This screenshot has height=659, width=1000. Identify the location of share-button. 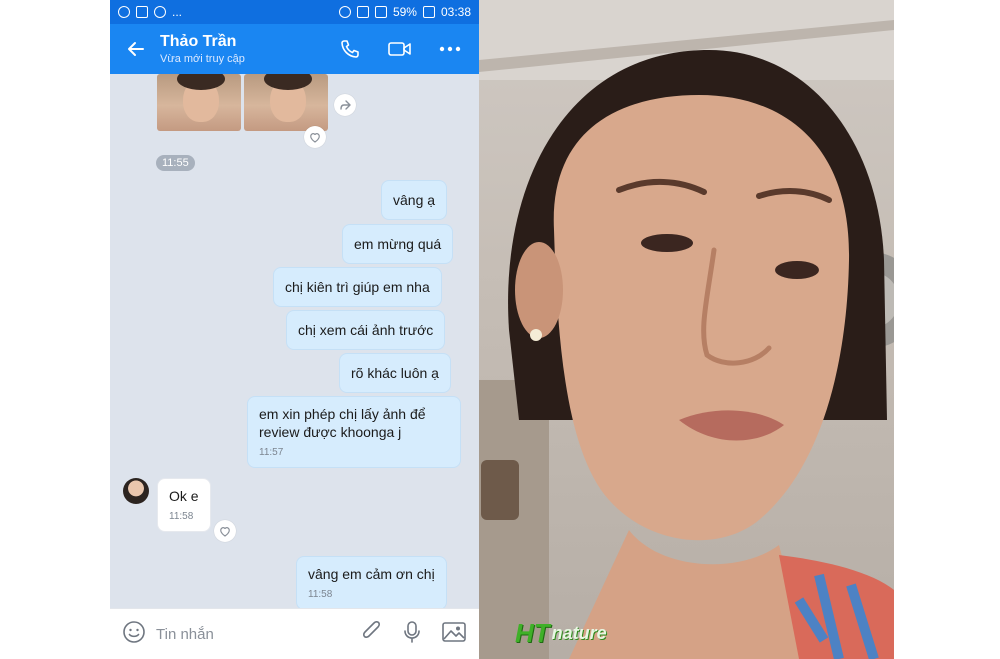
(345, 105).